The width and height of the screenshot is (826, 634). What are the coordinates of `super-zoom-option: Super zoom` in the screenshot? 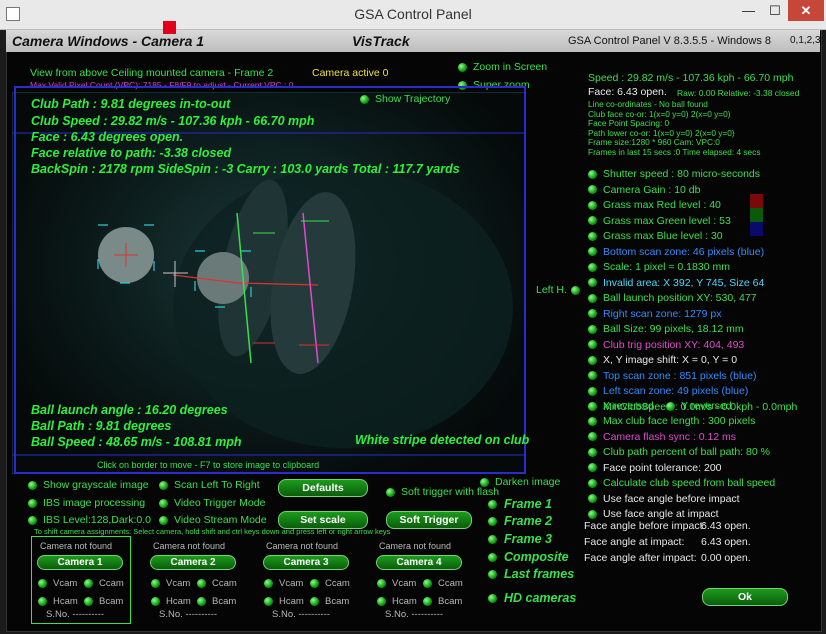 It's located at (494, 85).